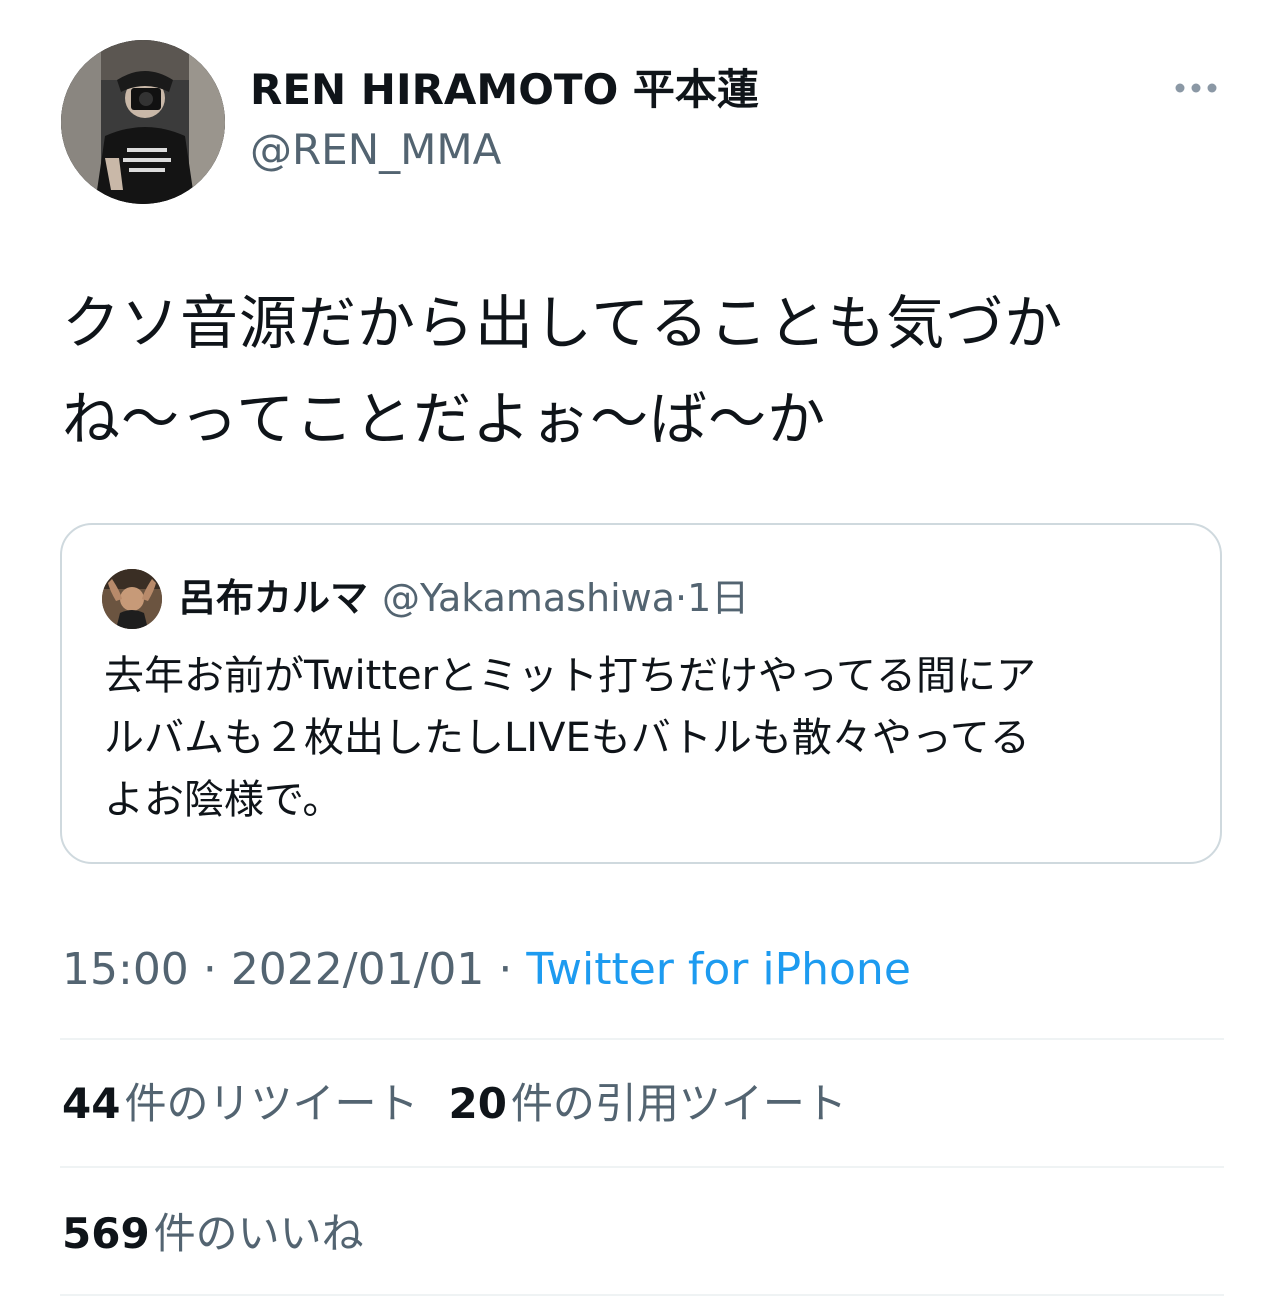 The height and width of the screenshot is (1297, 1284). I want to click on tweet-source-link: Twitter for iPhone, so click(718, 969).